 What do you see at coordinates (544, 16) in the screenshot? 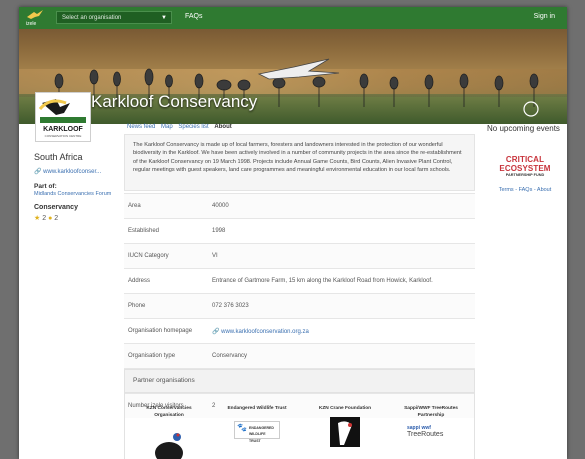
I see `sign-in-link: Sign in` at bounding box center [544, 16].